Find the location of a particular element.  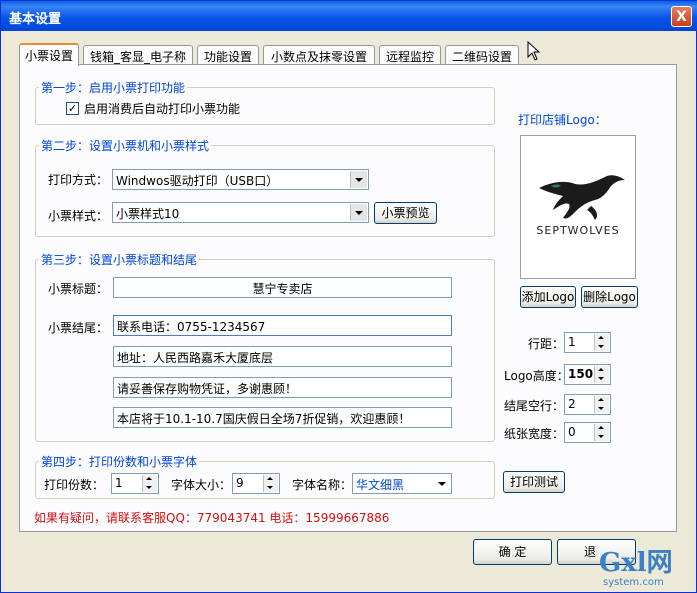

logo-section-title: 打印店铺Logo： is located at coordinates (562, 120).